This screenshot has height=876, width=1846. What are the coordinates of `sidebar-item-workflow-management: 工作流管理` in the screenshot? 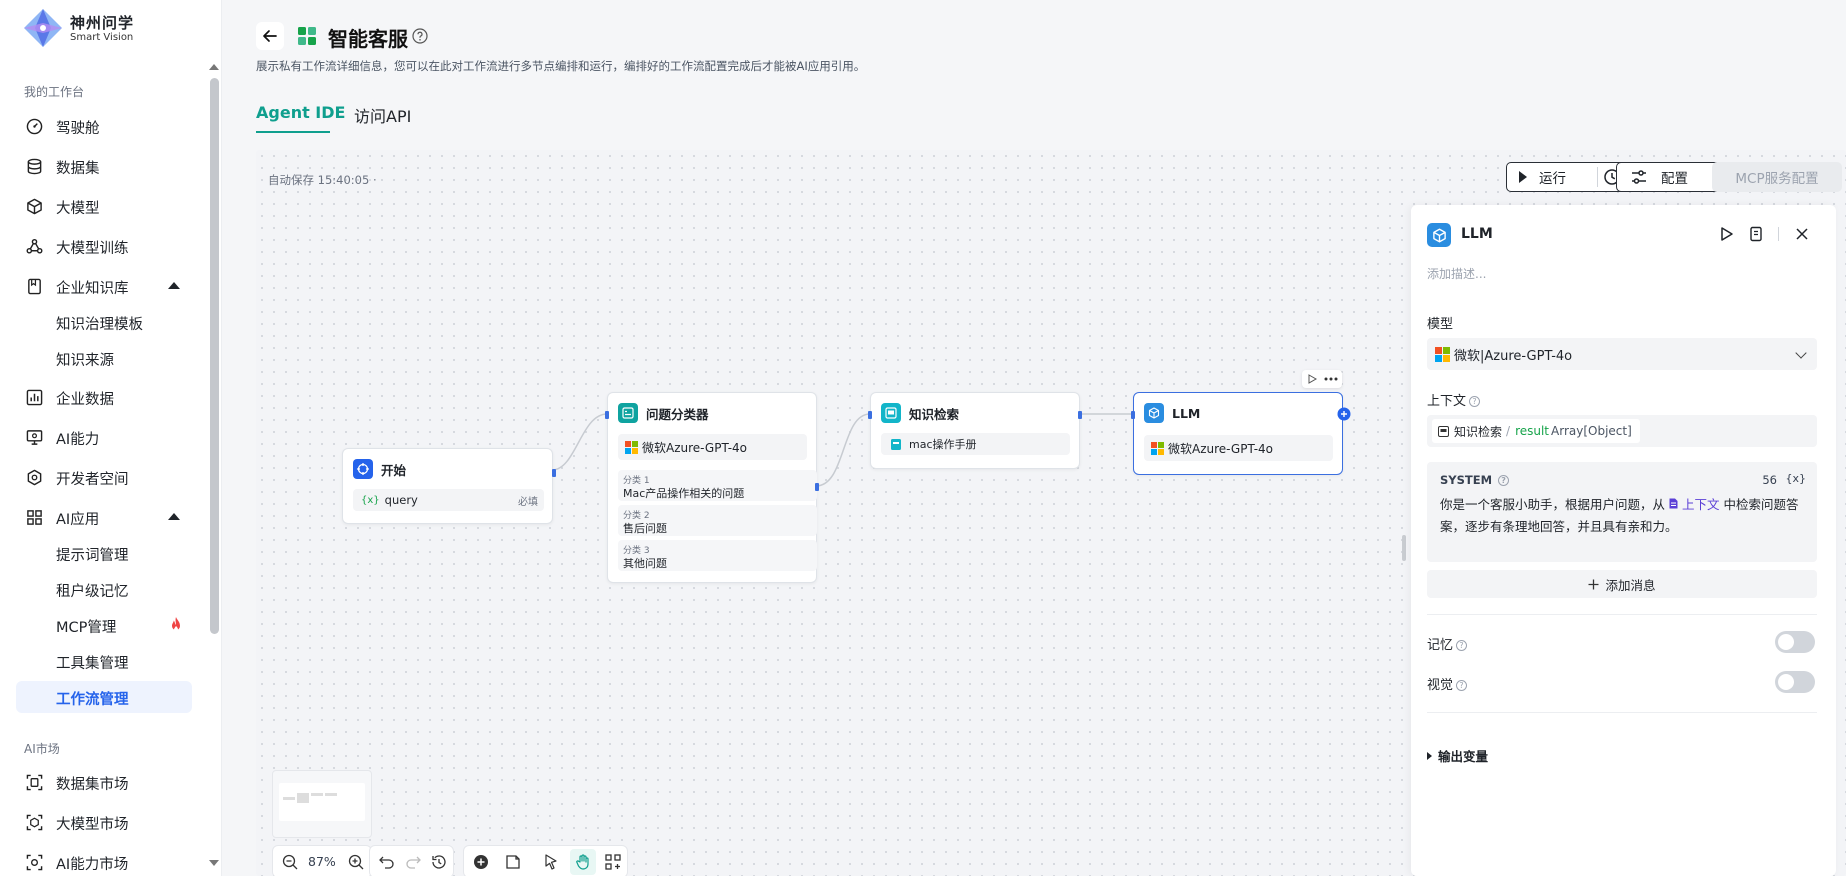 It's located at (104, 697).